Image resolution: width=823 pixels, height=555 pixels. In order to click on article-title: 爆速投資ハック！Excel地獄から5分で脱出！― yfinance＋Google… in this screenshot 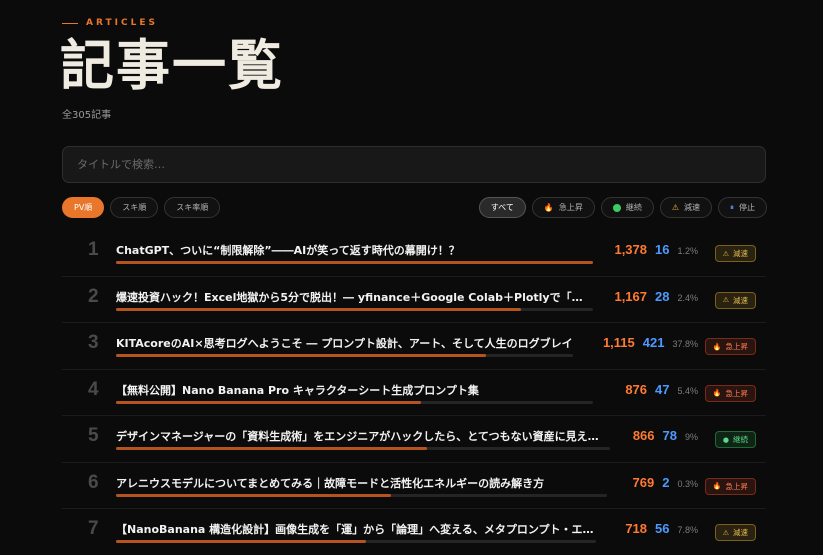, I will do `click(351, 297)`.